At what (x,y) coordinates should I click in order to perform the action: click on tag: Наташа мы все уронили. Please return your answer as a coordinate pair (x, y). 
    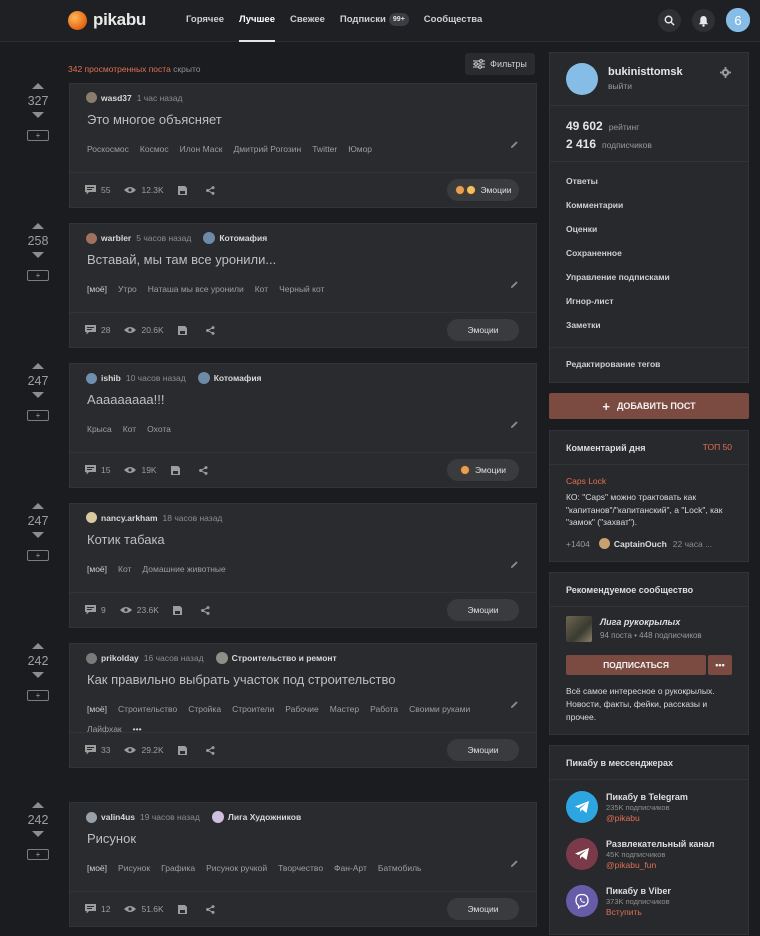
    Looking at the image, I should click on (196, 289).